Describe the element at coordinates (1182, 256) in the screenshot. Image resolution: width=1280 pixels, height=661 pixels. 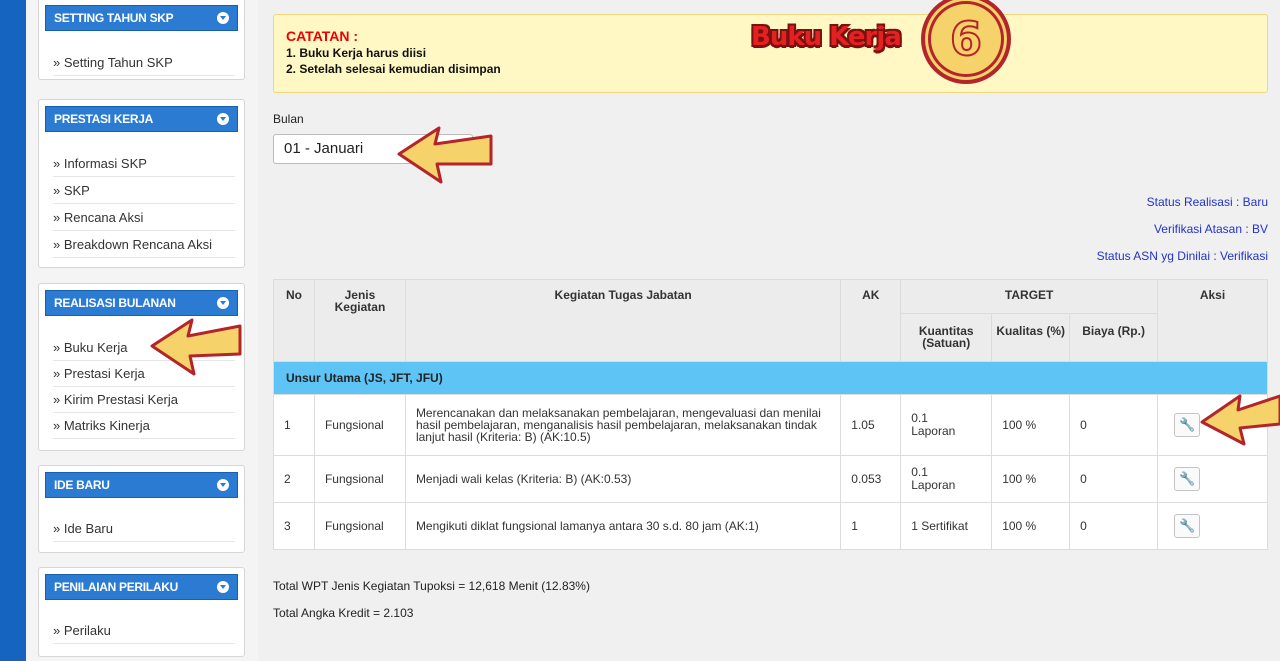
I see `status-asn: Status ASN yg Dinilai : Verifikasi` at that location.